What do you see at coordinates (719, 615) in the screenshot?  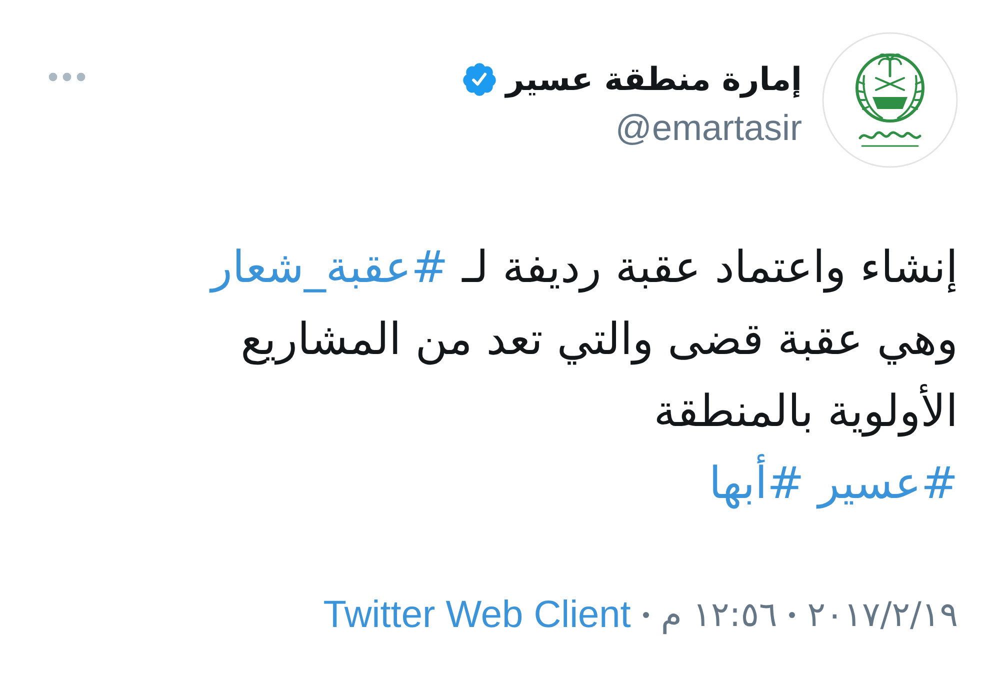 I see `tweet-time: ١٢:٥٦ م` at bounding box center [719, 615].